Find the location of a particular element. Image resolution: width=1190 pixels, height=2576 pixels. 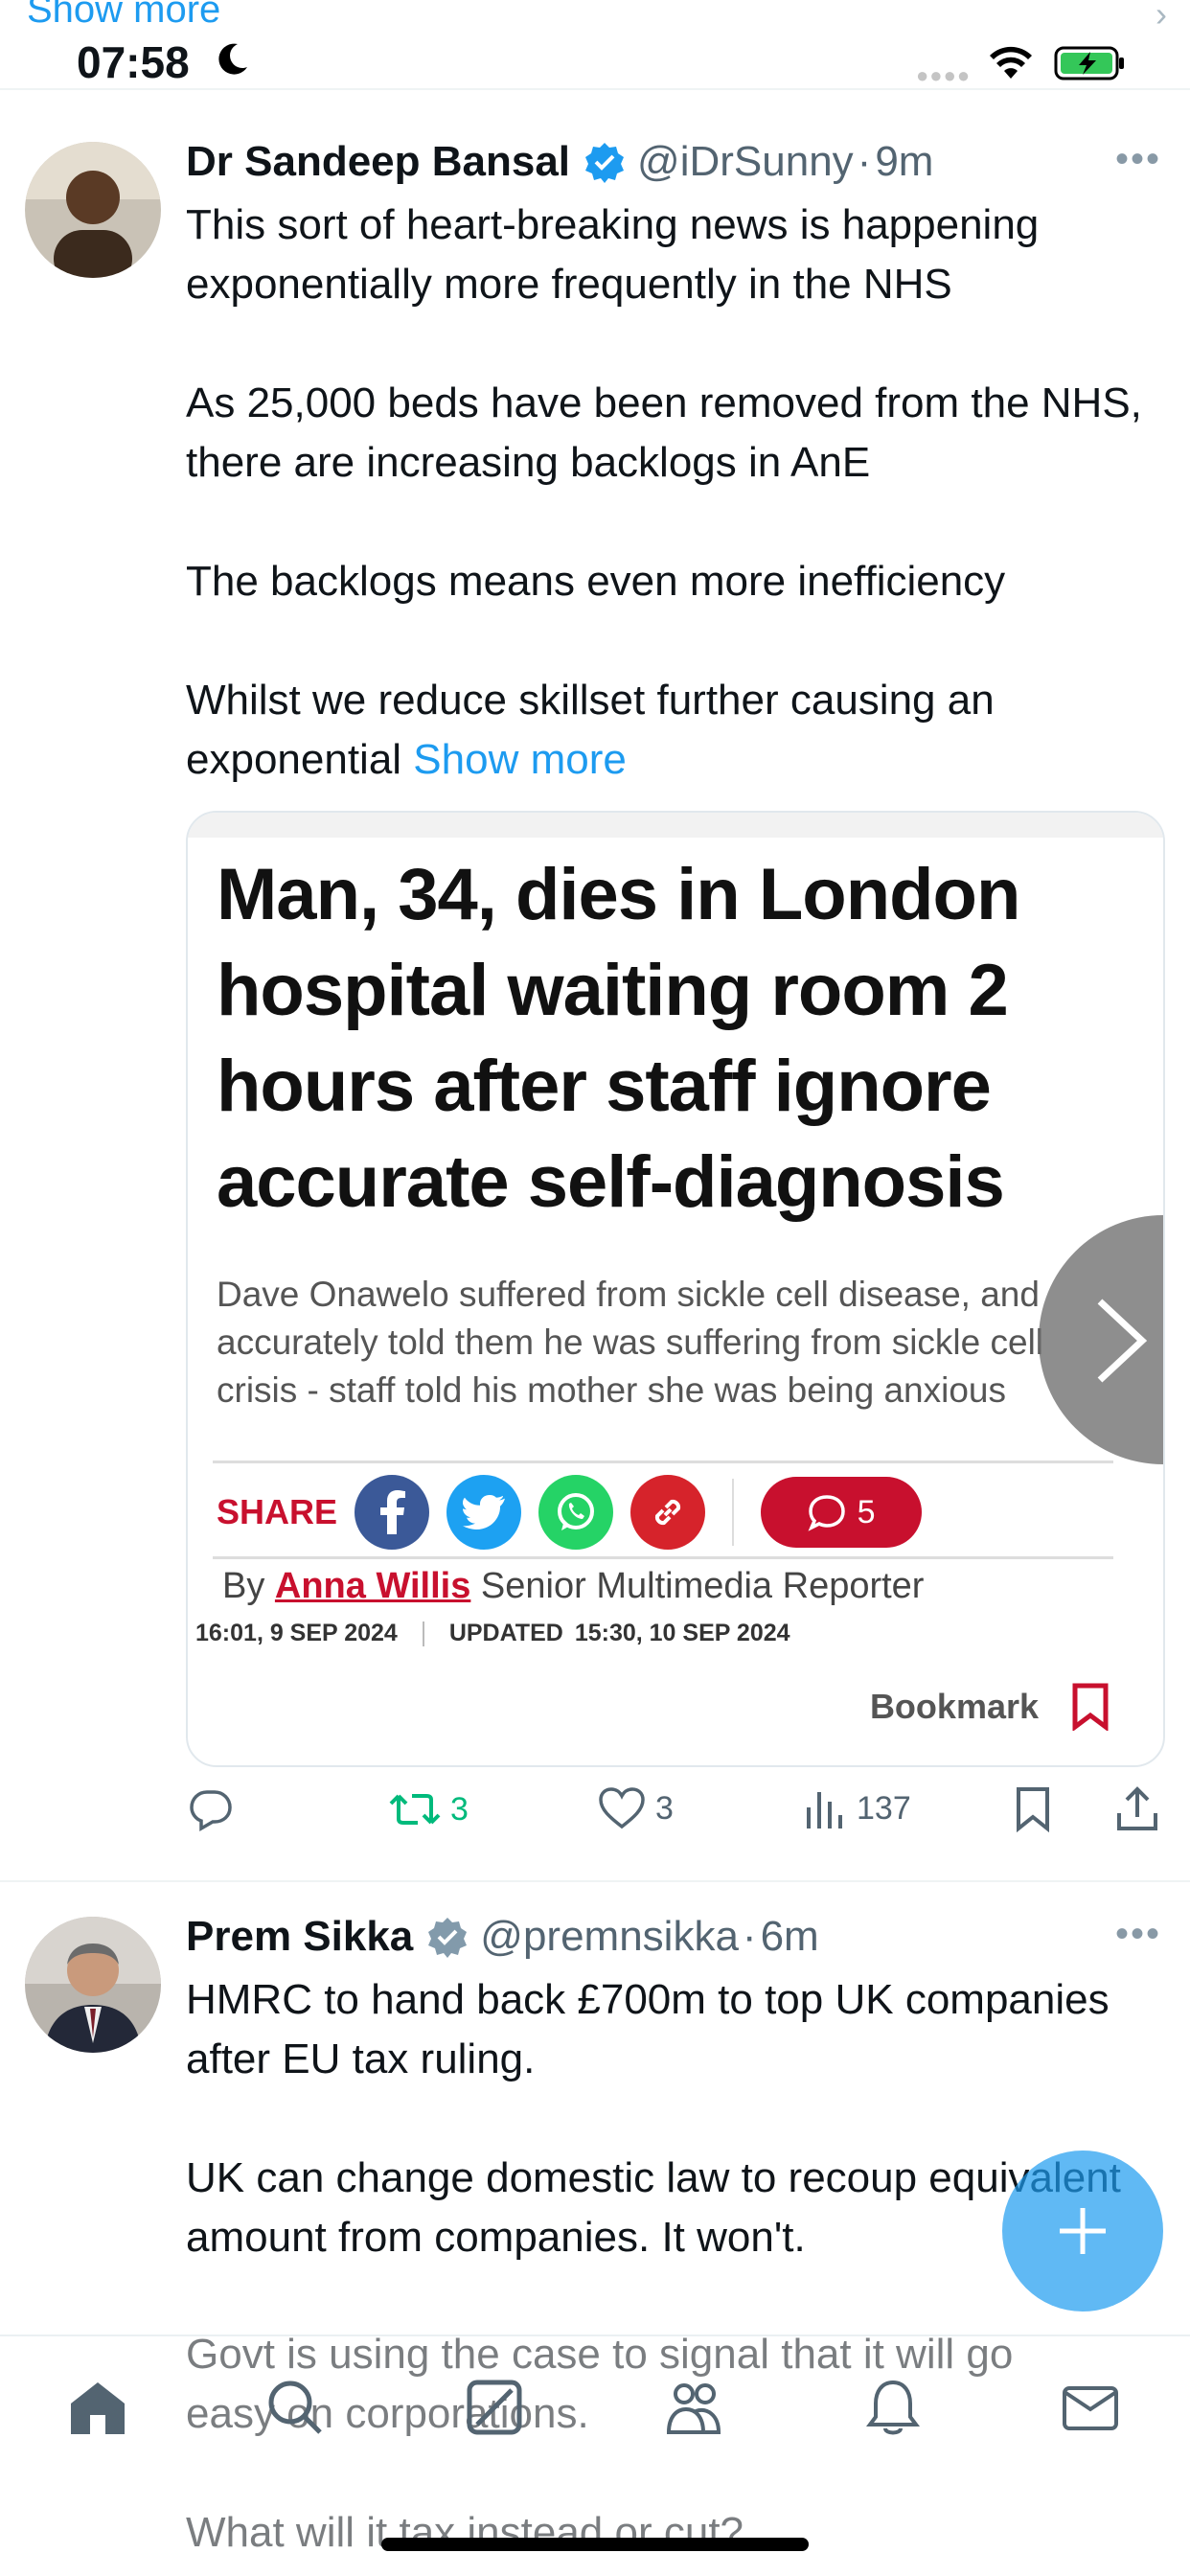

faded-tweet-line: What will it tax instead or cut? is located at coordinates (465, 2532).